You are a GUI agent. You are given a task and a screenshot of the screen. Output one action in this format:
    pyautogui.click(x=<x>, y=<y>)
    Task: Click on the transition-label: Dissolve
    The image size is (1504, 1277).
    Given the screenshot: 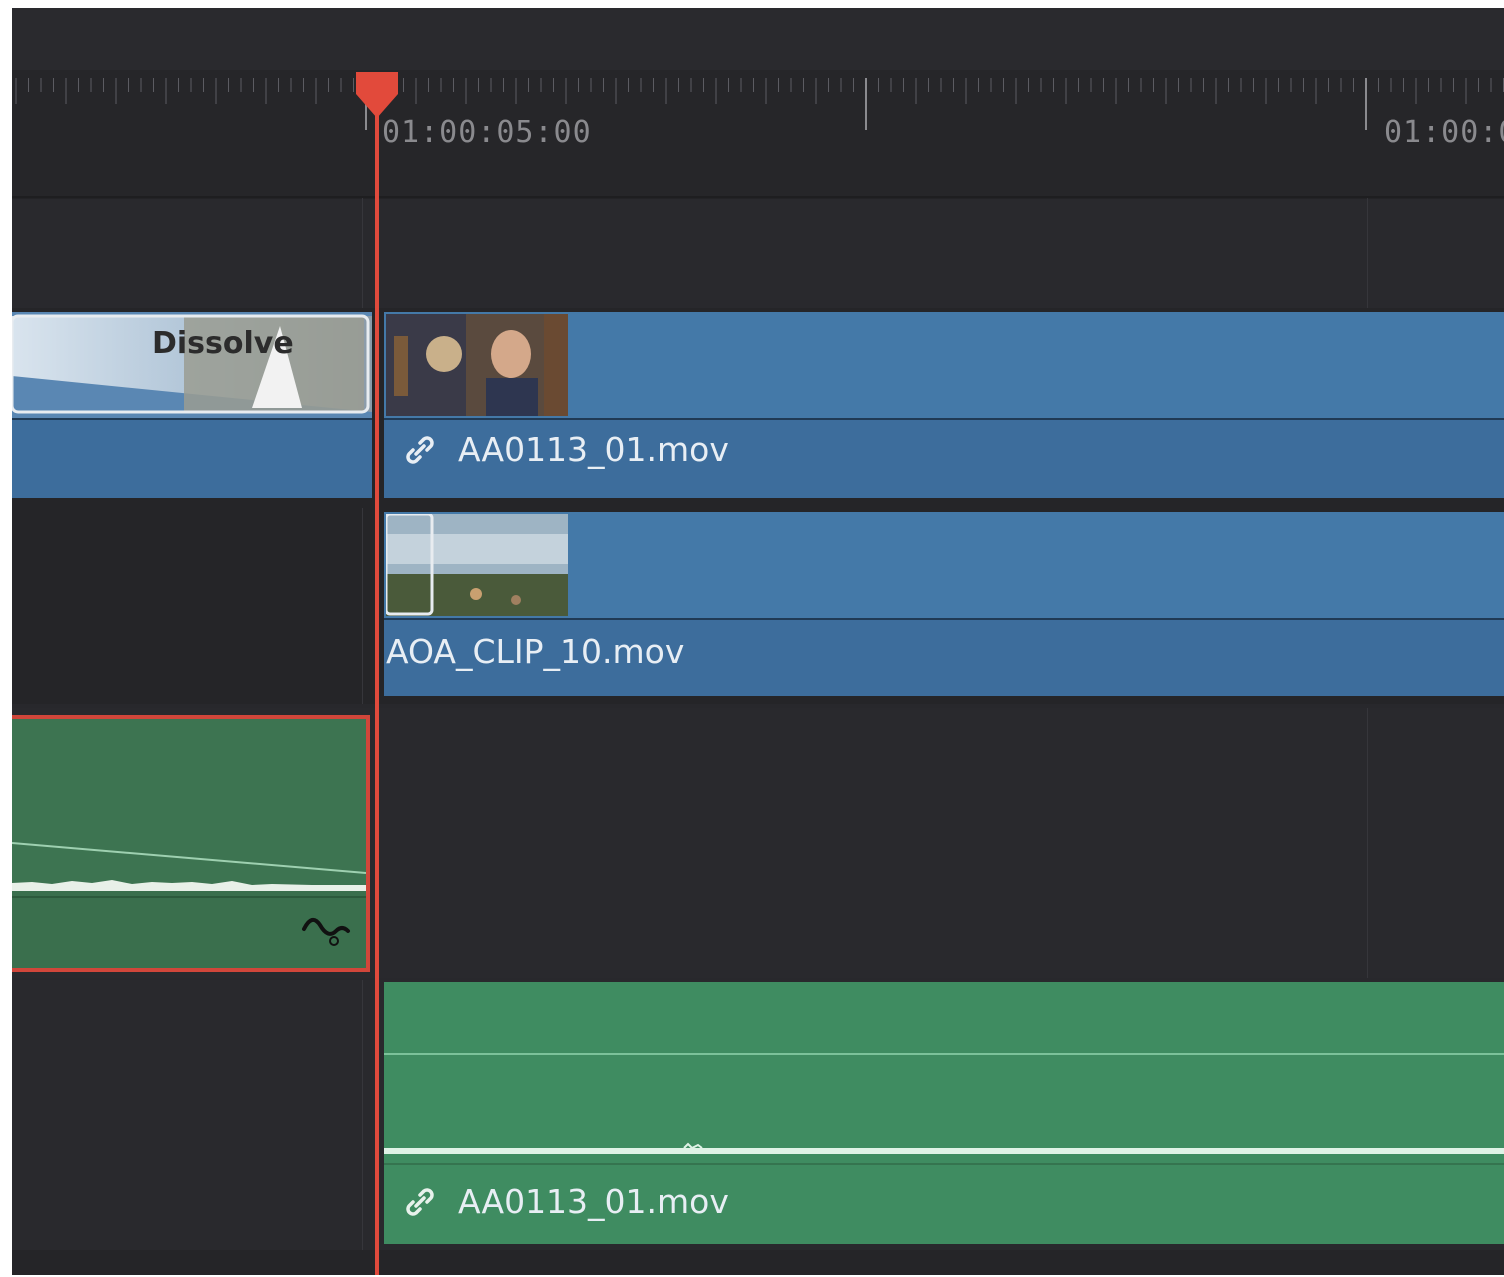 What is the action you would take?
    pyautogui.click(x=223, y=343)
    